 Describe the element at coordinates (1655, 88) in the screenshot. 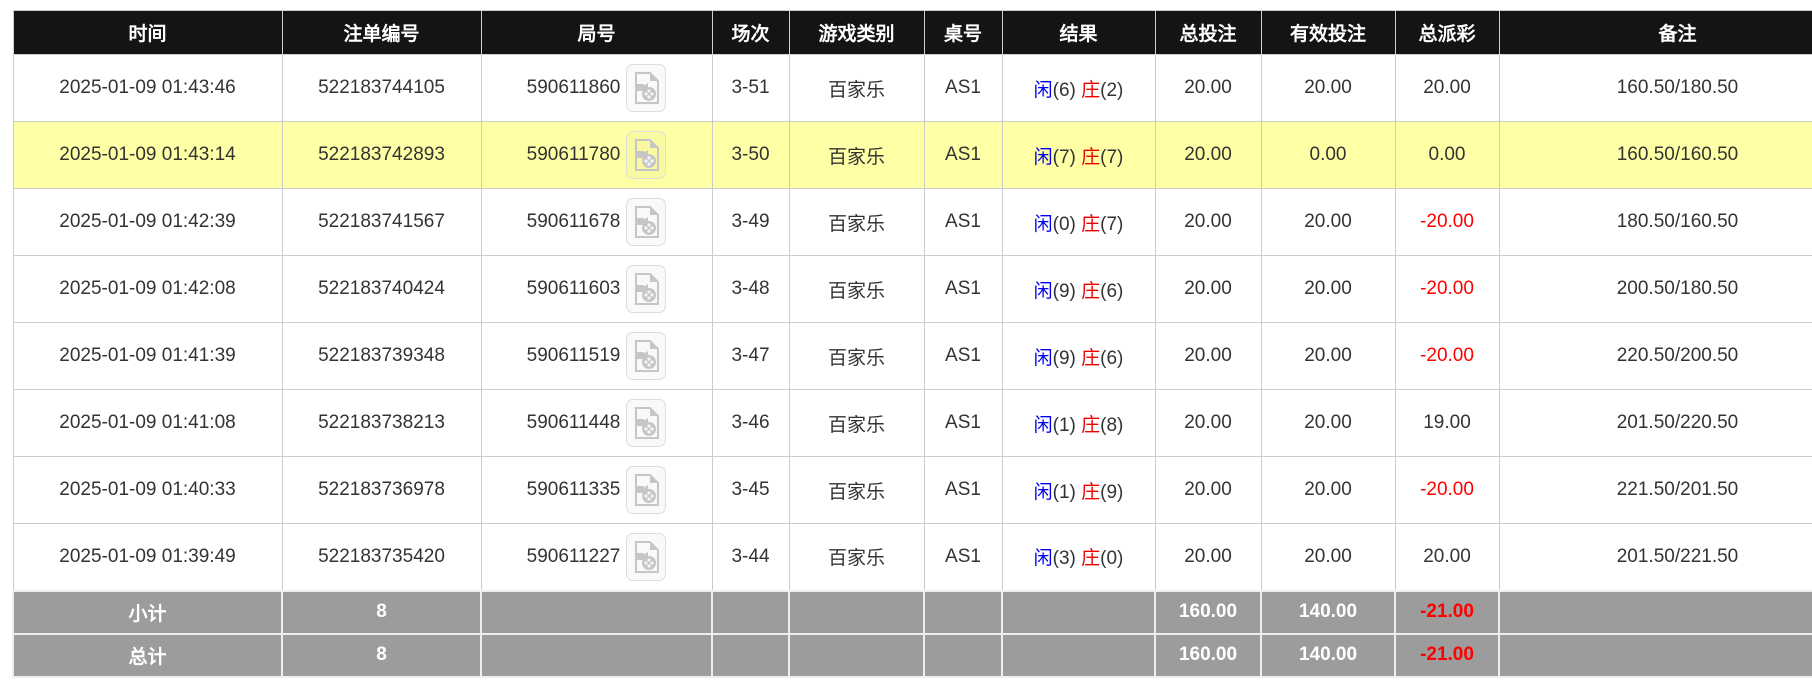

I see `remark-cell: 160.50/180.50` at that location.